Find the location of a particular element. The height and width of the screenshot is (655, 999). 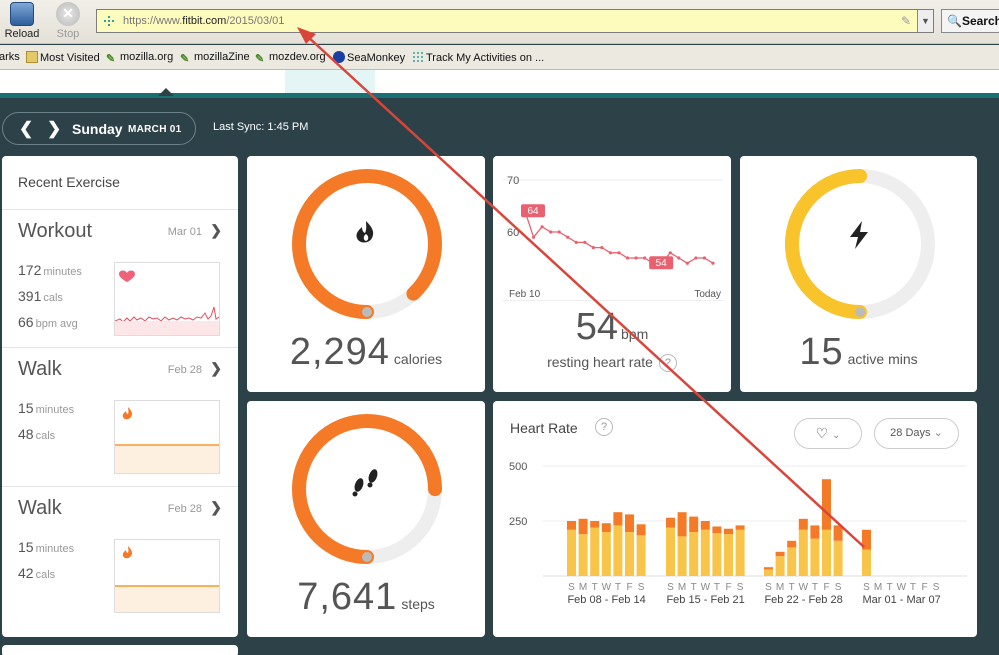

header-divider is located at coordinates (499, 95).